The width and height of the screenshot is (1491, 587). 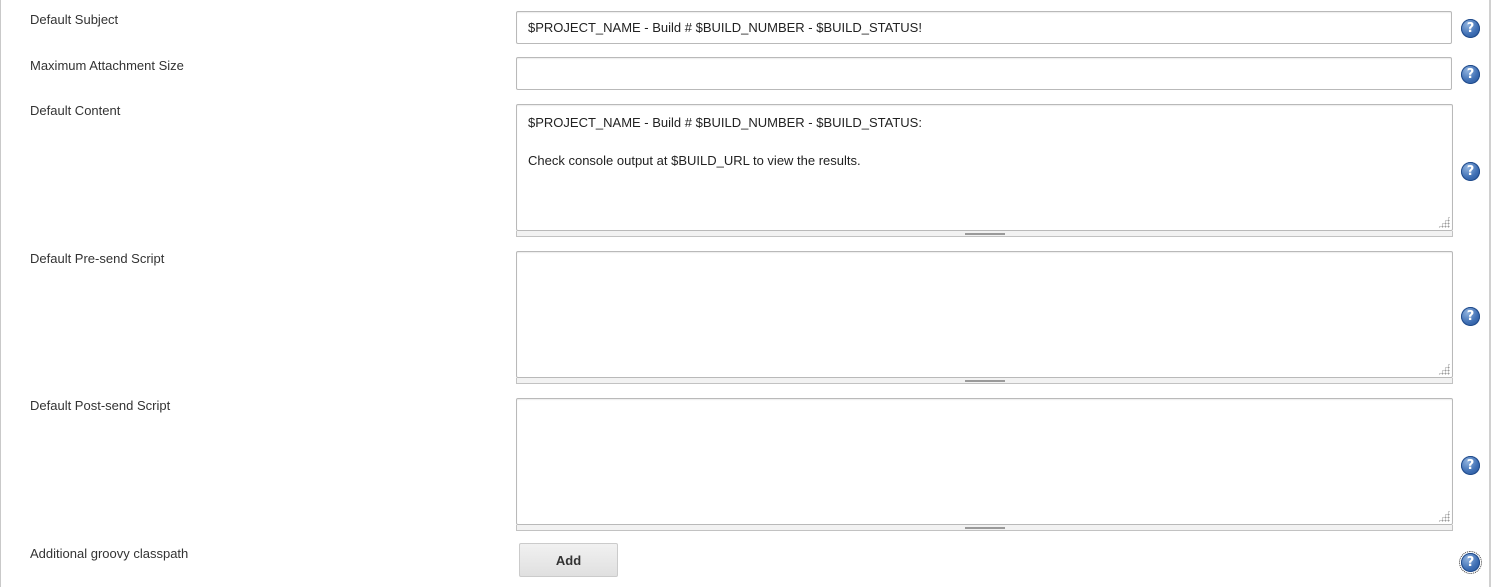 I want to click on pre-send-script-label: Default Pre-send Script, so click(x=97, y=258).